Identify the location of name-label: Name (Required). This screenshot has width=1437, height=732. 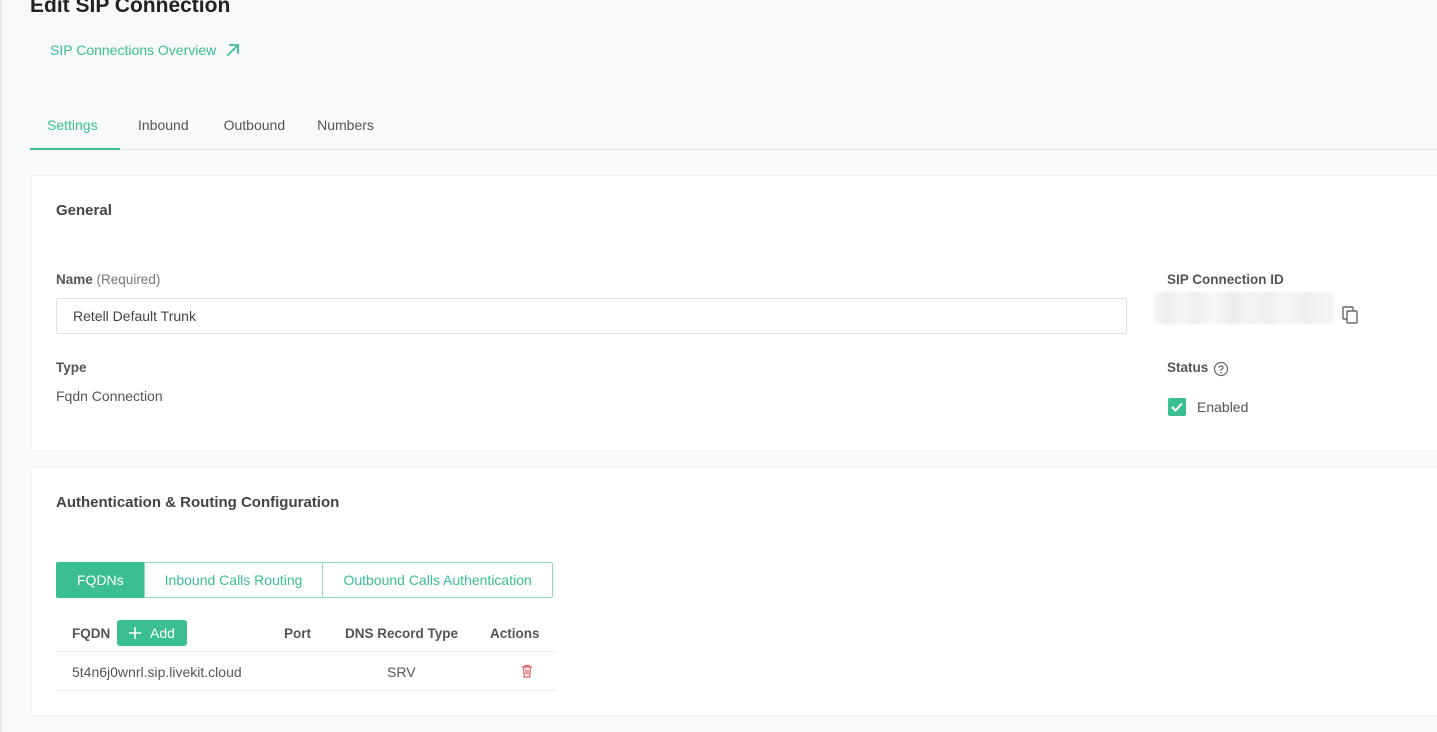
(108, 279).